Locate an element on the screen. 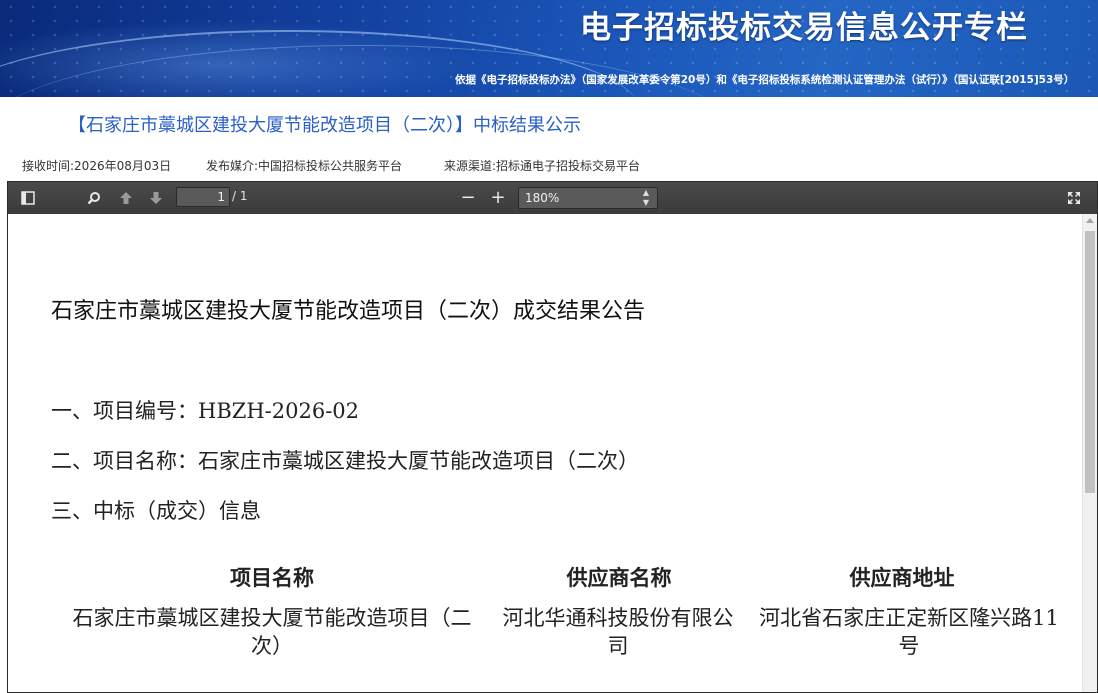  zoom-value: 180% is located at coordinates (542, 198).